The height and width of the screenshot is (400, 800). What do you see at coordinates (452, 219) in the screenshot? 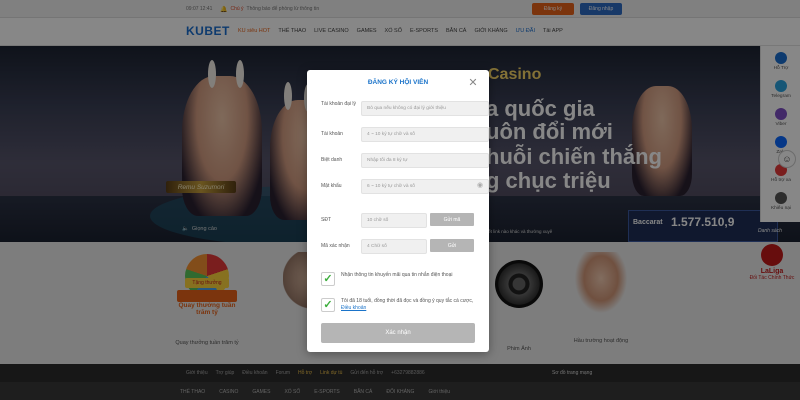
I see `send-code-button: Gửi mã` at bounding box center [452, 219].